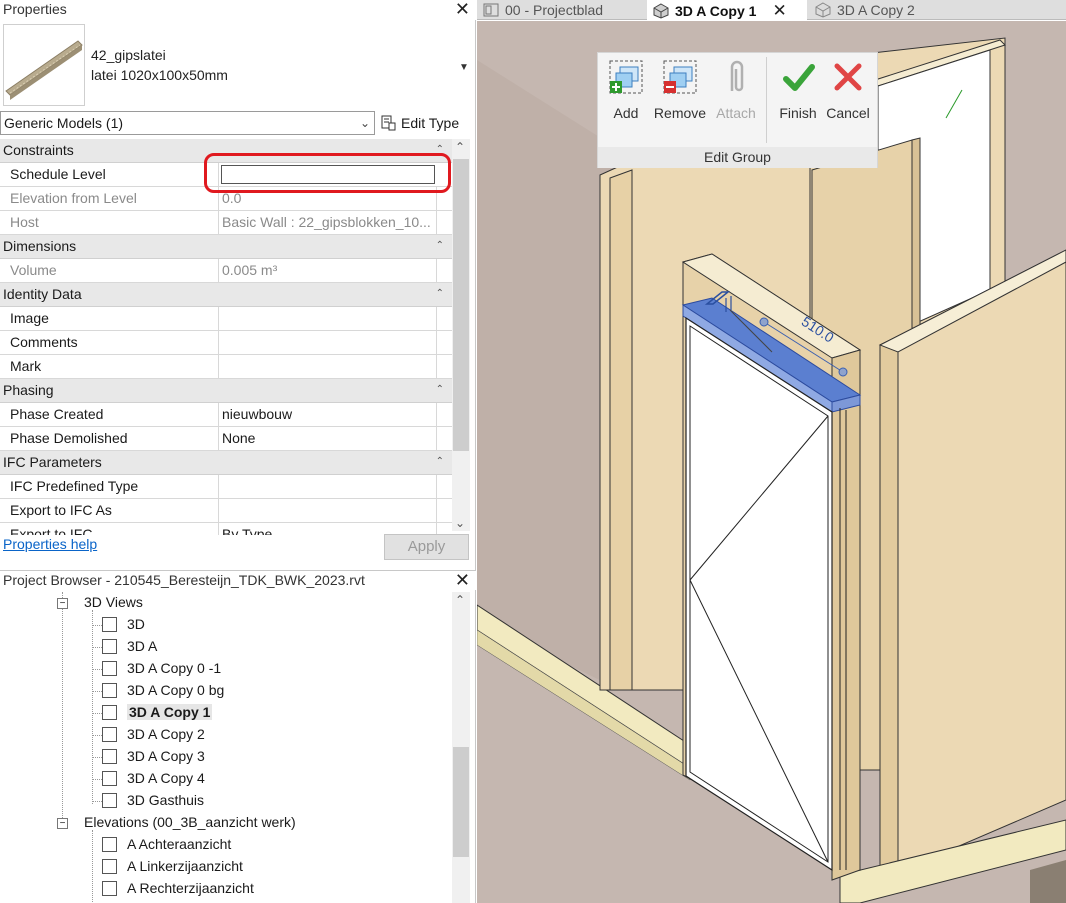 The width and height of the screenshot is (1066, 903). Describe the element at coordinates (52, 462) in the screenshot. I see `group-label: IFC Parameters` at that location.